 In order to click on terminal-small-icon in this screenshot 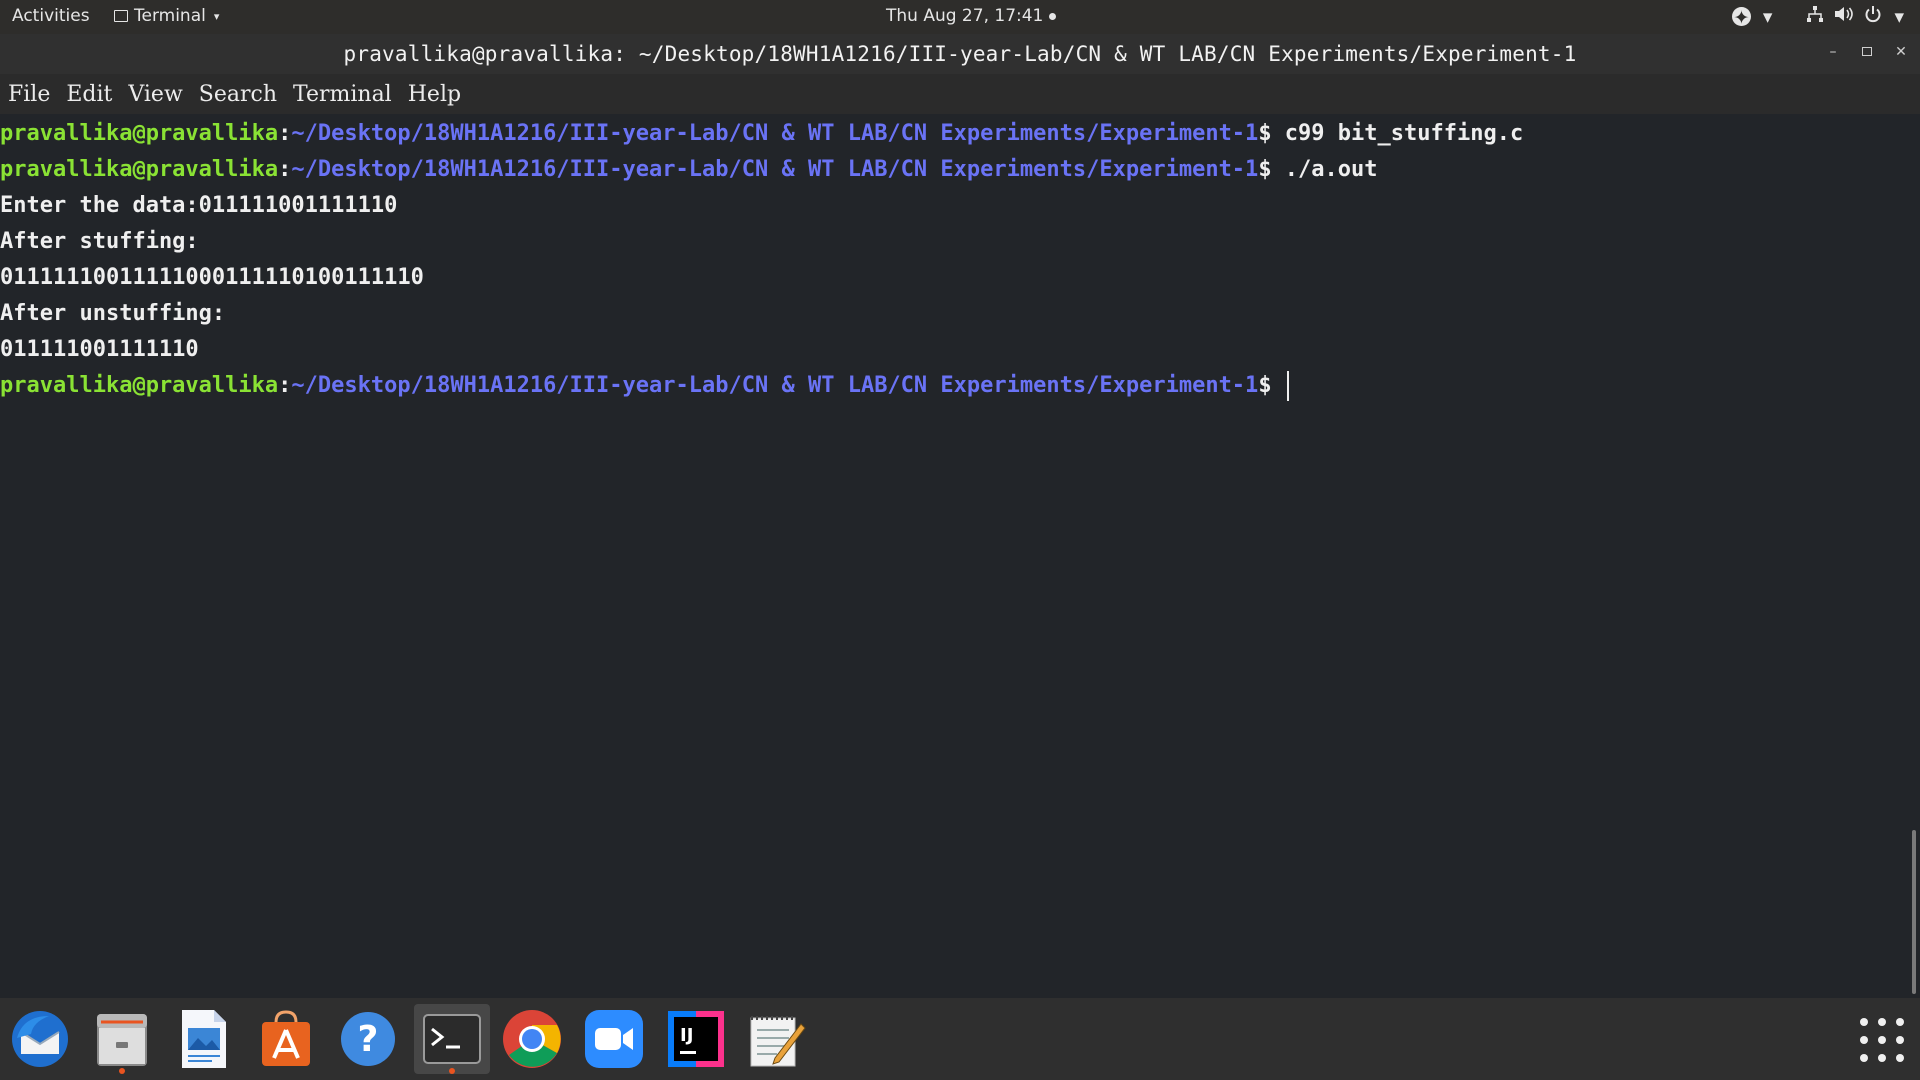, I will do `click(121, 16)`.